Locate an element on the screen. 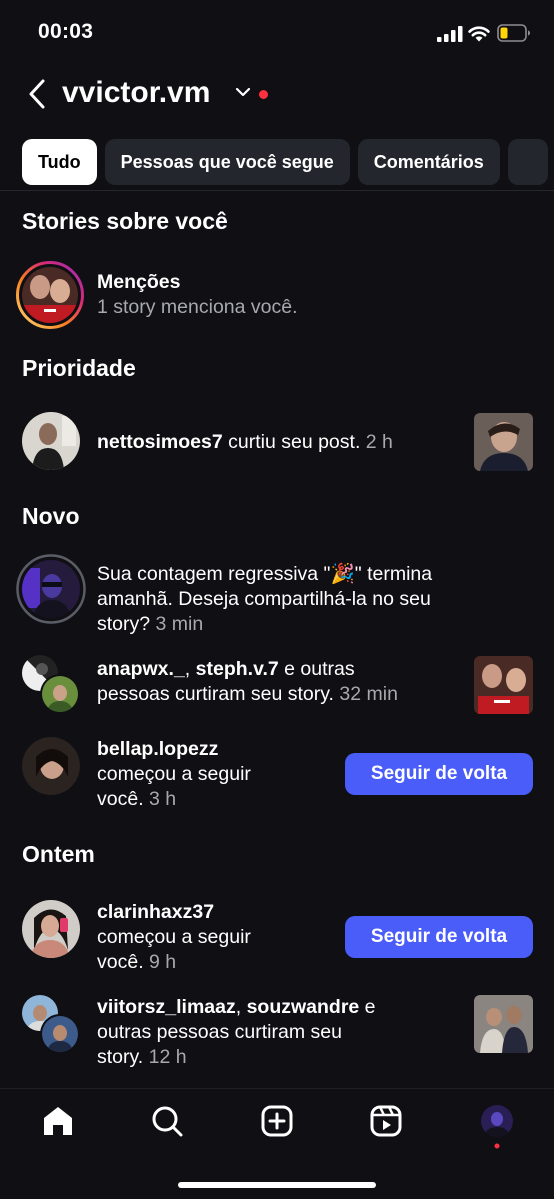 The height and width of the screenshot is (1199, 554). countdown-line3: story? is located at coordinates (124, 624).